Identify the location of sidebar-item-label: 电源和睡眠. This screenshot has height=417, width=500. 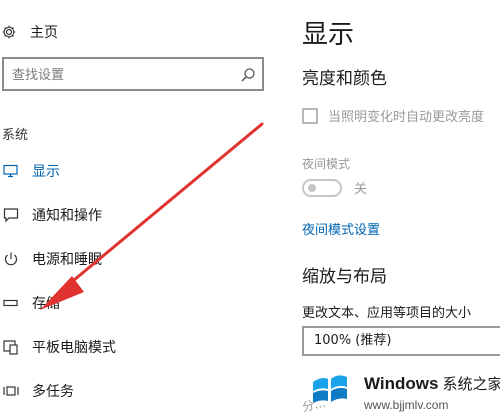
(67, 260).